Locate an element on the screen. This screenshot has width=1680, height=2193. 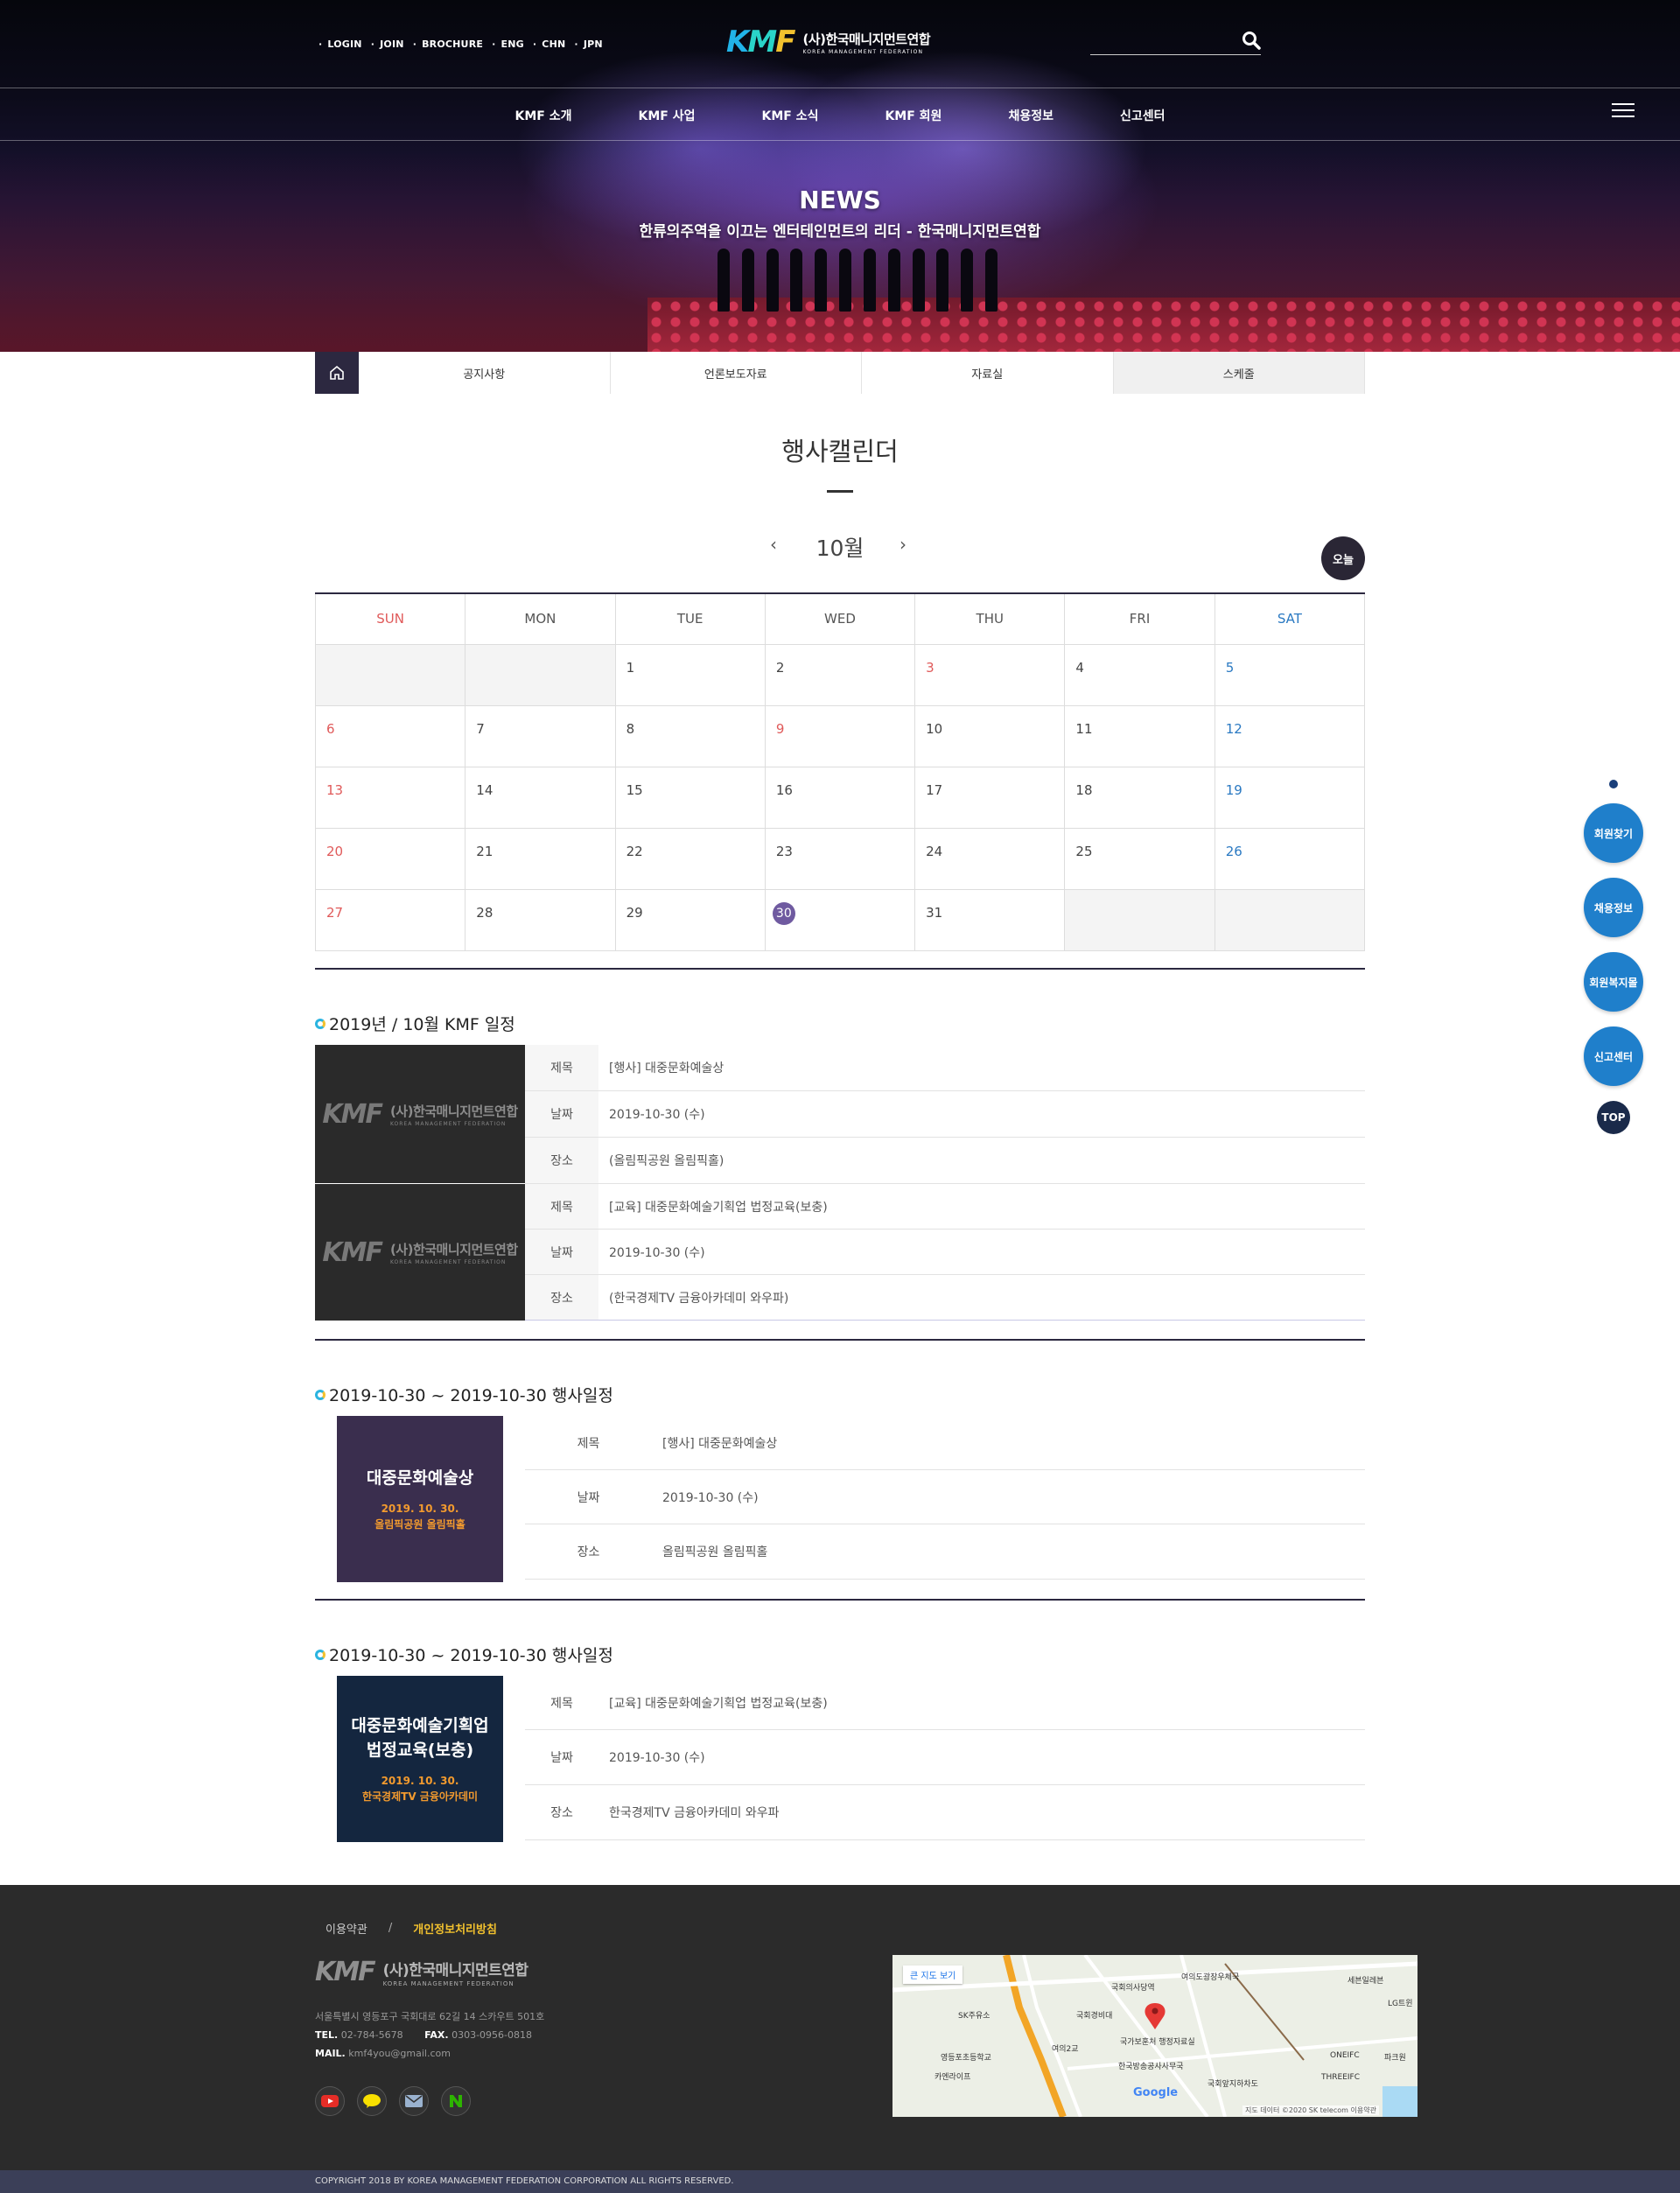
chn-link: CHN is located at coordinates (553, 44).